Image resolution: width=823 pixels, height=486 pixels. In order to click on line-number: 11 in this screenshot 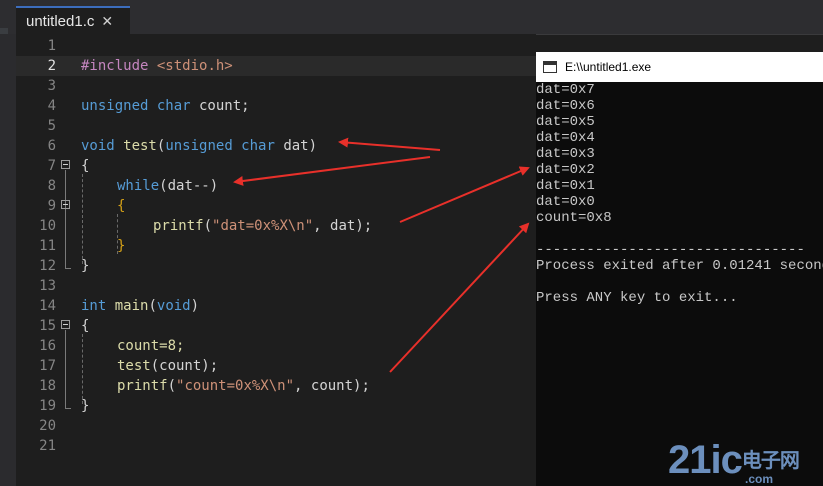, I will do `click(47, 246)`.